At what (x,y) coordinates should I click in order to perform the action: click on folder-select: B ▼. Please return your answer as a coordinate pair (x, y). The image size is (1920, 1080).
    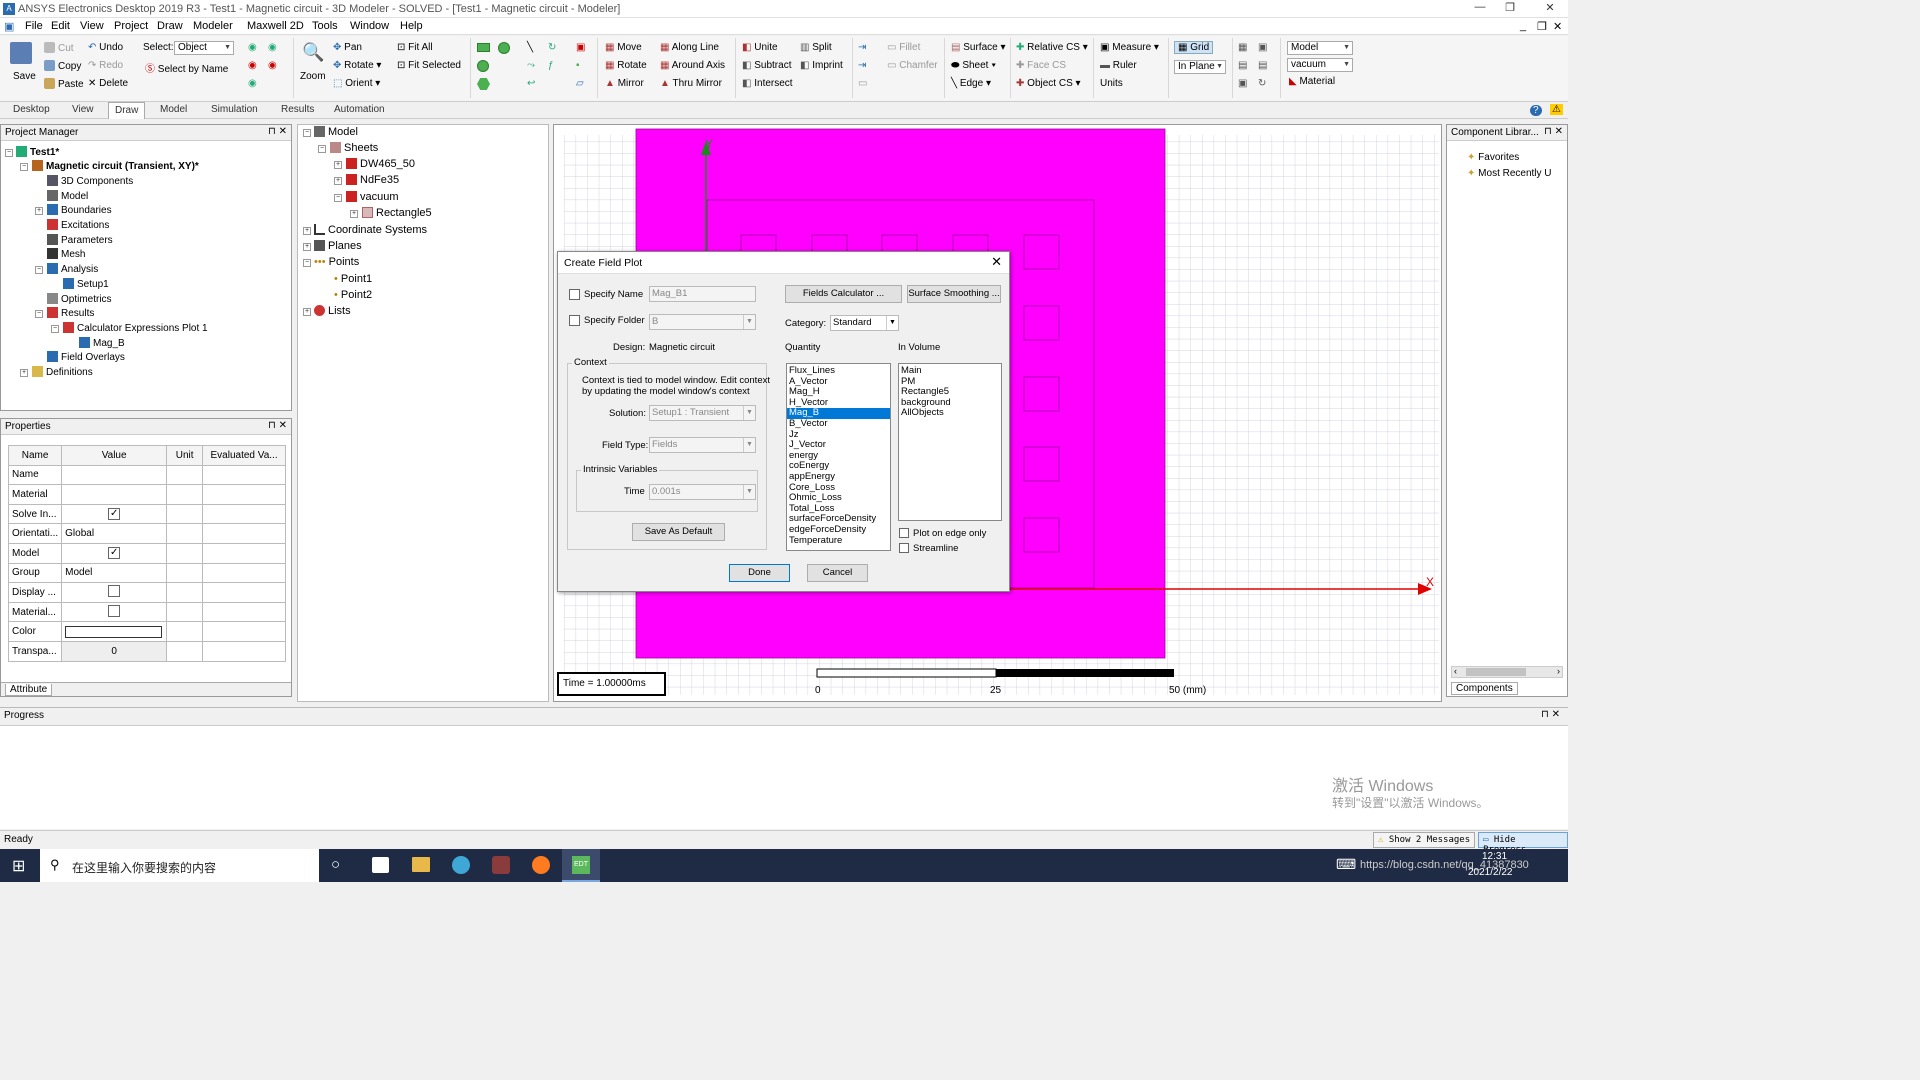
    Looking at the image, I should click on (702, 322).